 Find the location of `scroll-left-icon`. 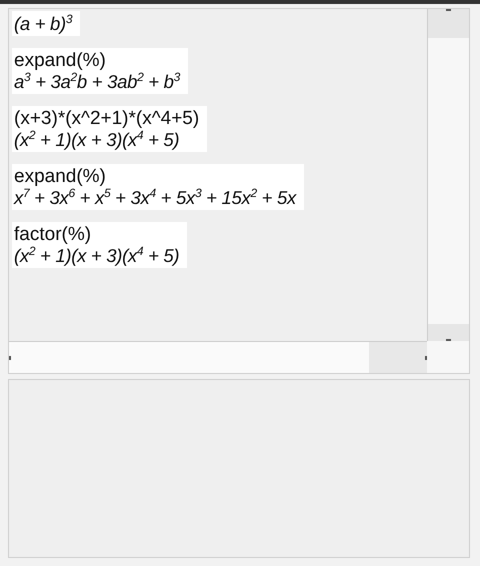

scroll-left-icon is located at coordinates (10, 358).